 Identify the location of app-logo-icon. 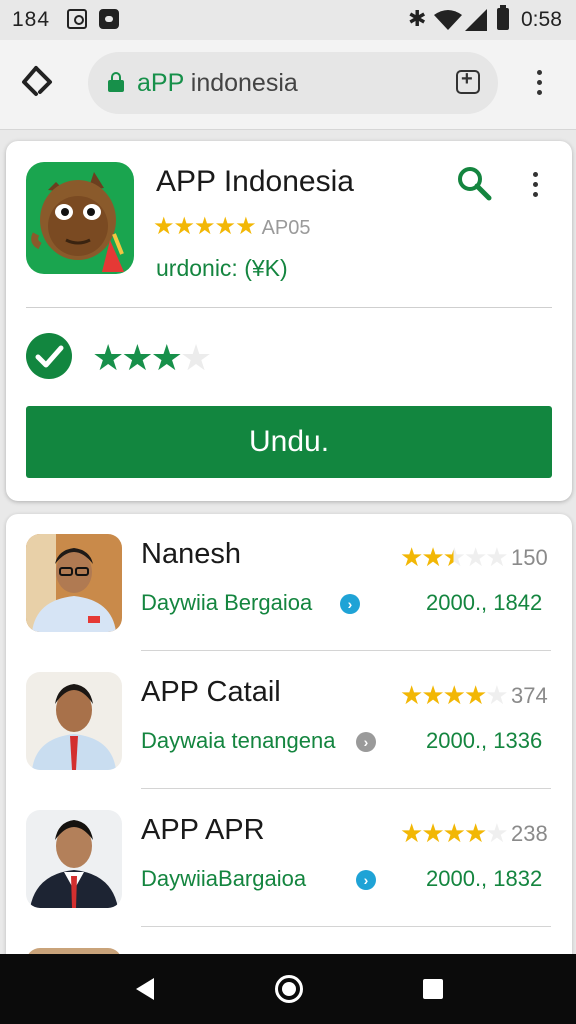
(80, 218).